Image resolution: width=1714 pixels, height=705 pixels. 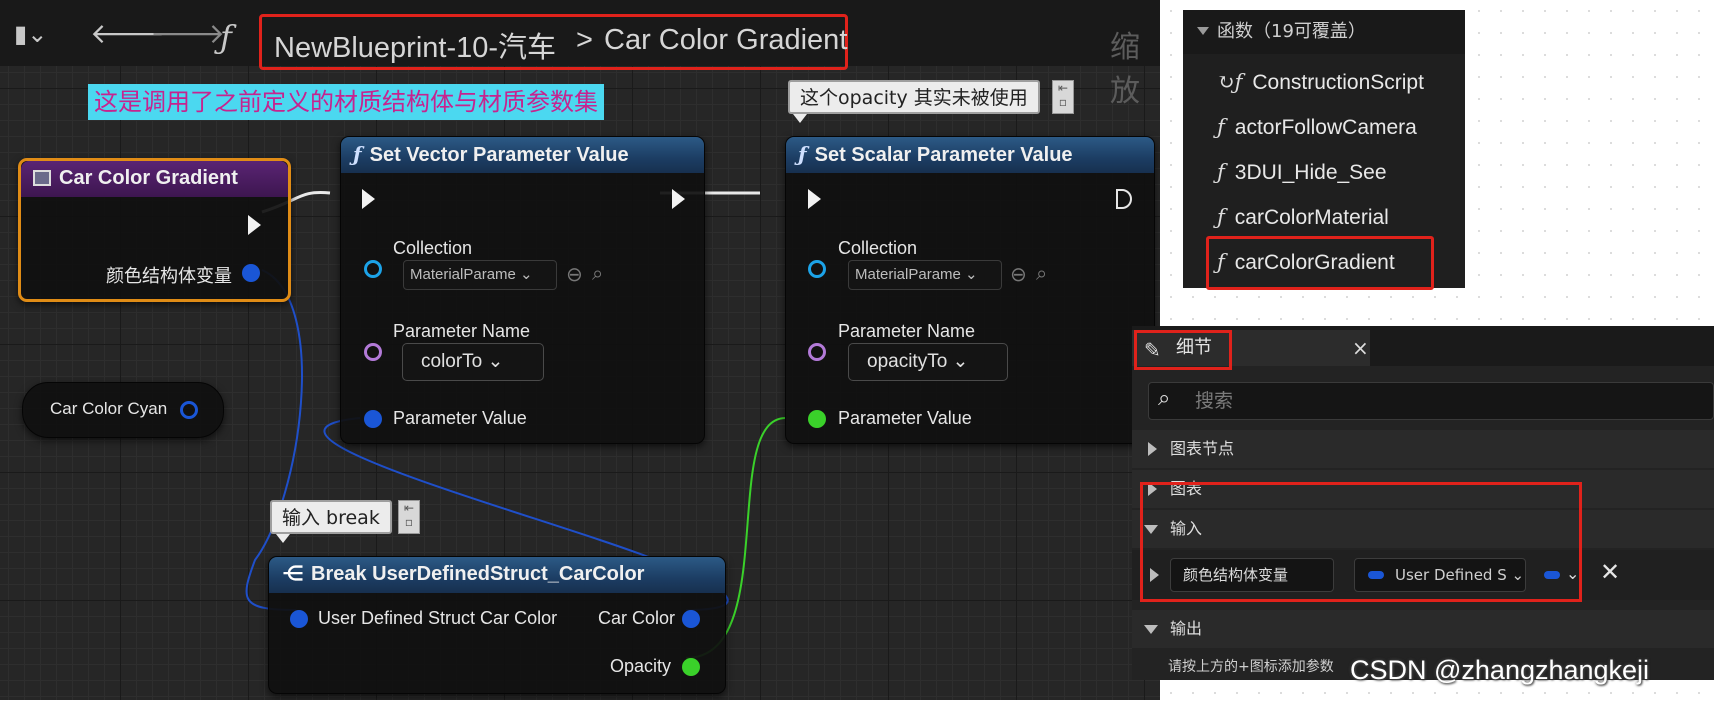 I want to click on function-item-3dui-hide-see: ƒ 3DUI_Hide_See, so click(x=1302, y=172).